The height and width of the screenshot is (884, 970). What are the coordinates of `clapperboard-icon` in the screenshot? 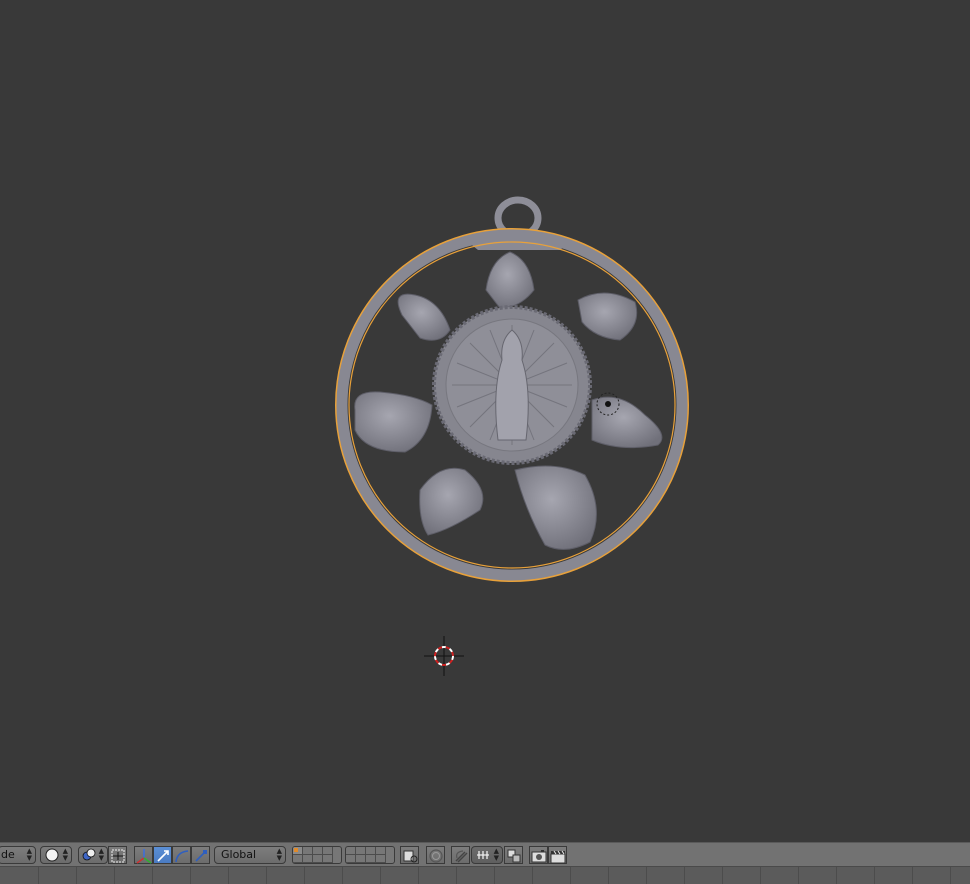 It's located at (558, 857).